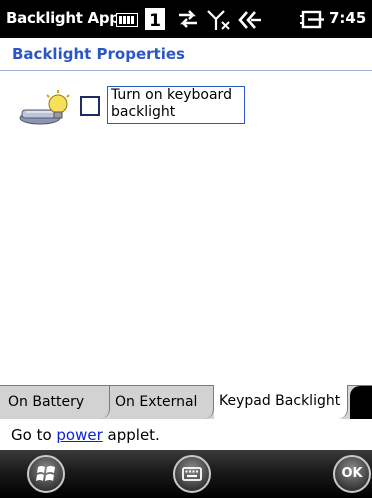 The height and width of the screenshot is (498, 372). I want to click on battery-icon, so click(127, 23).